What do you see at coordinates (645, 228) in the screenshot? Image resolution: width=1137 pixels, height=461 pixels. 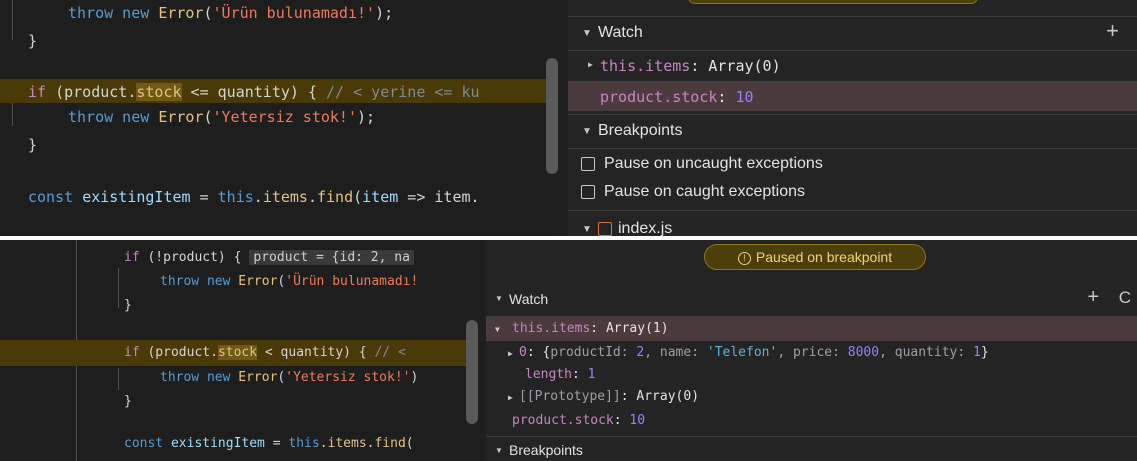 I see `file-name: index.js` at bounding box center [645, 228].